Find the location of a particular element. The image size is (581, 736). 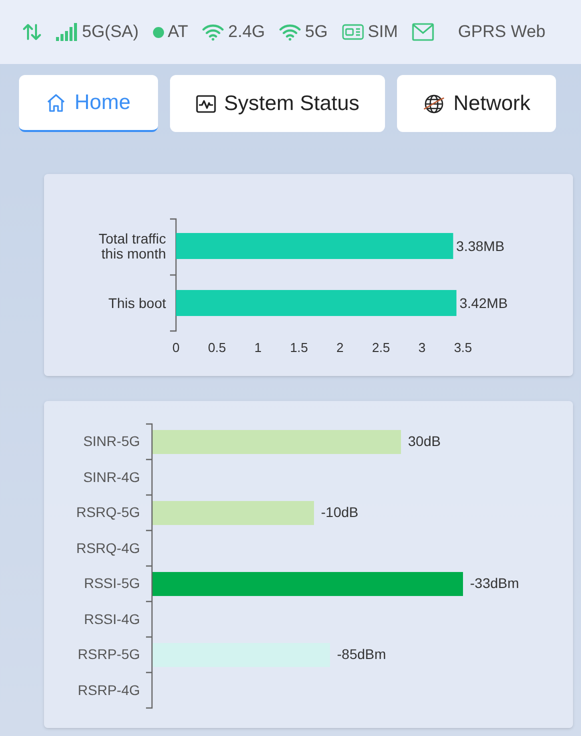

signal-label: RSSI-5G is located at coordinates (111, 584).